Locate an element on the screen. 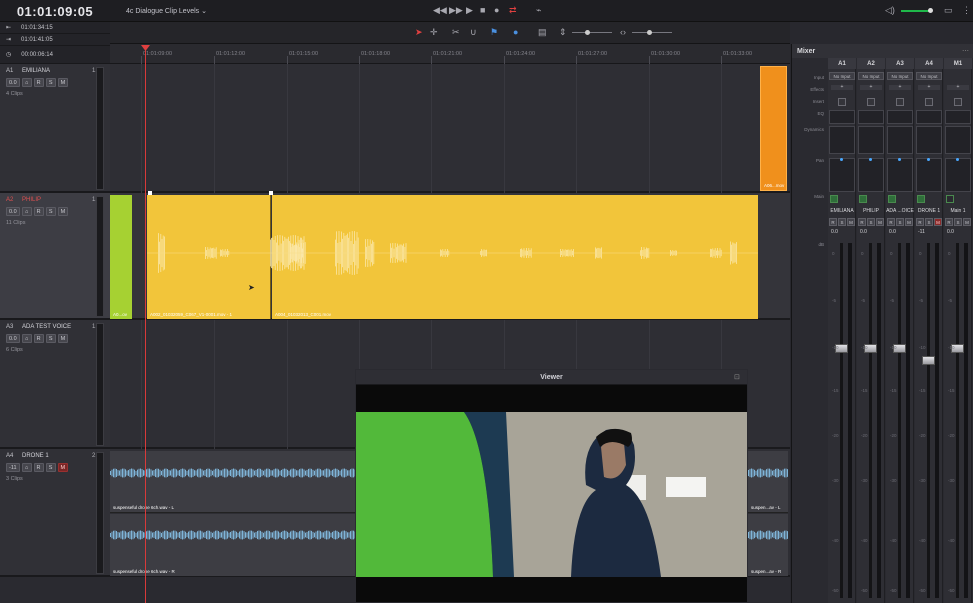 This screenshot has width=973, height=603. speaker-icon: ◁) is located at coordinates (890, 10).